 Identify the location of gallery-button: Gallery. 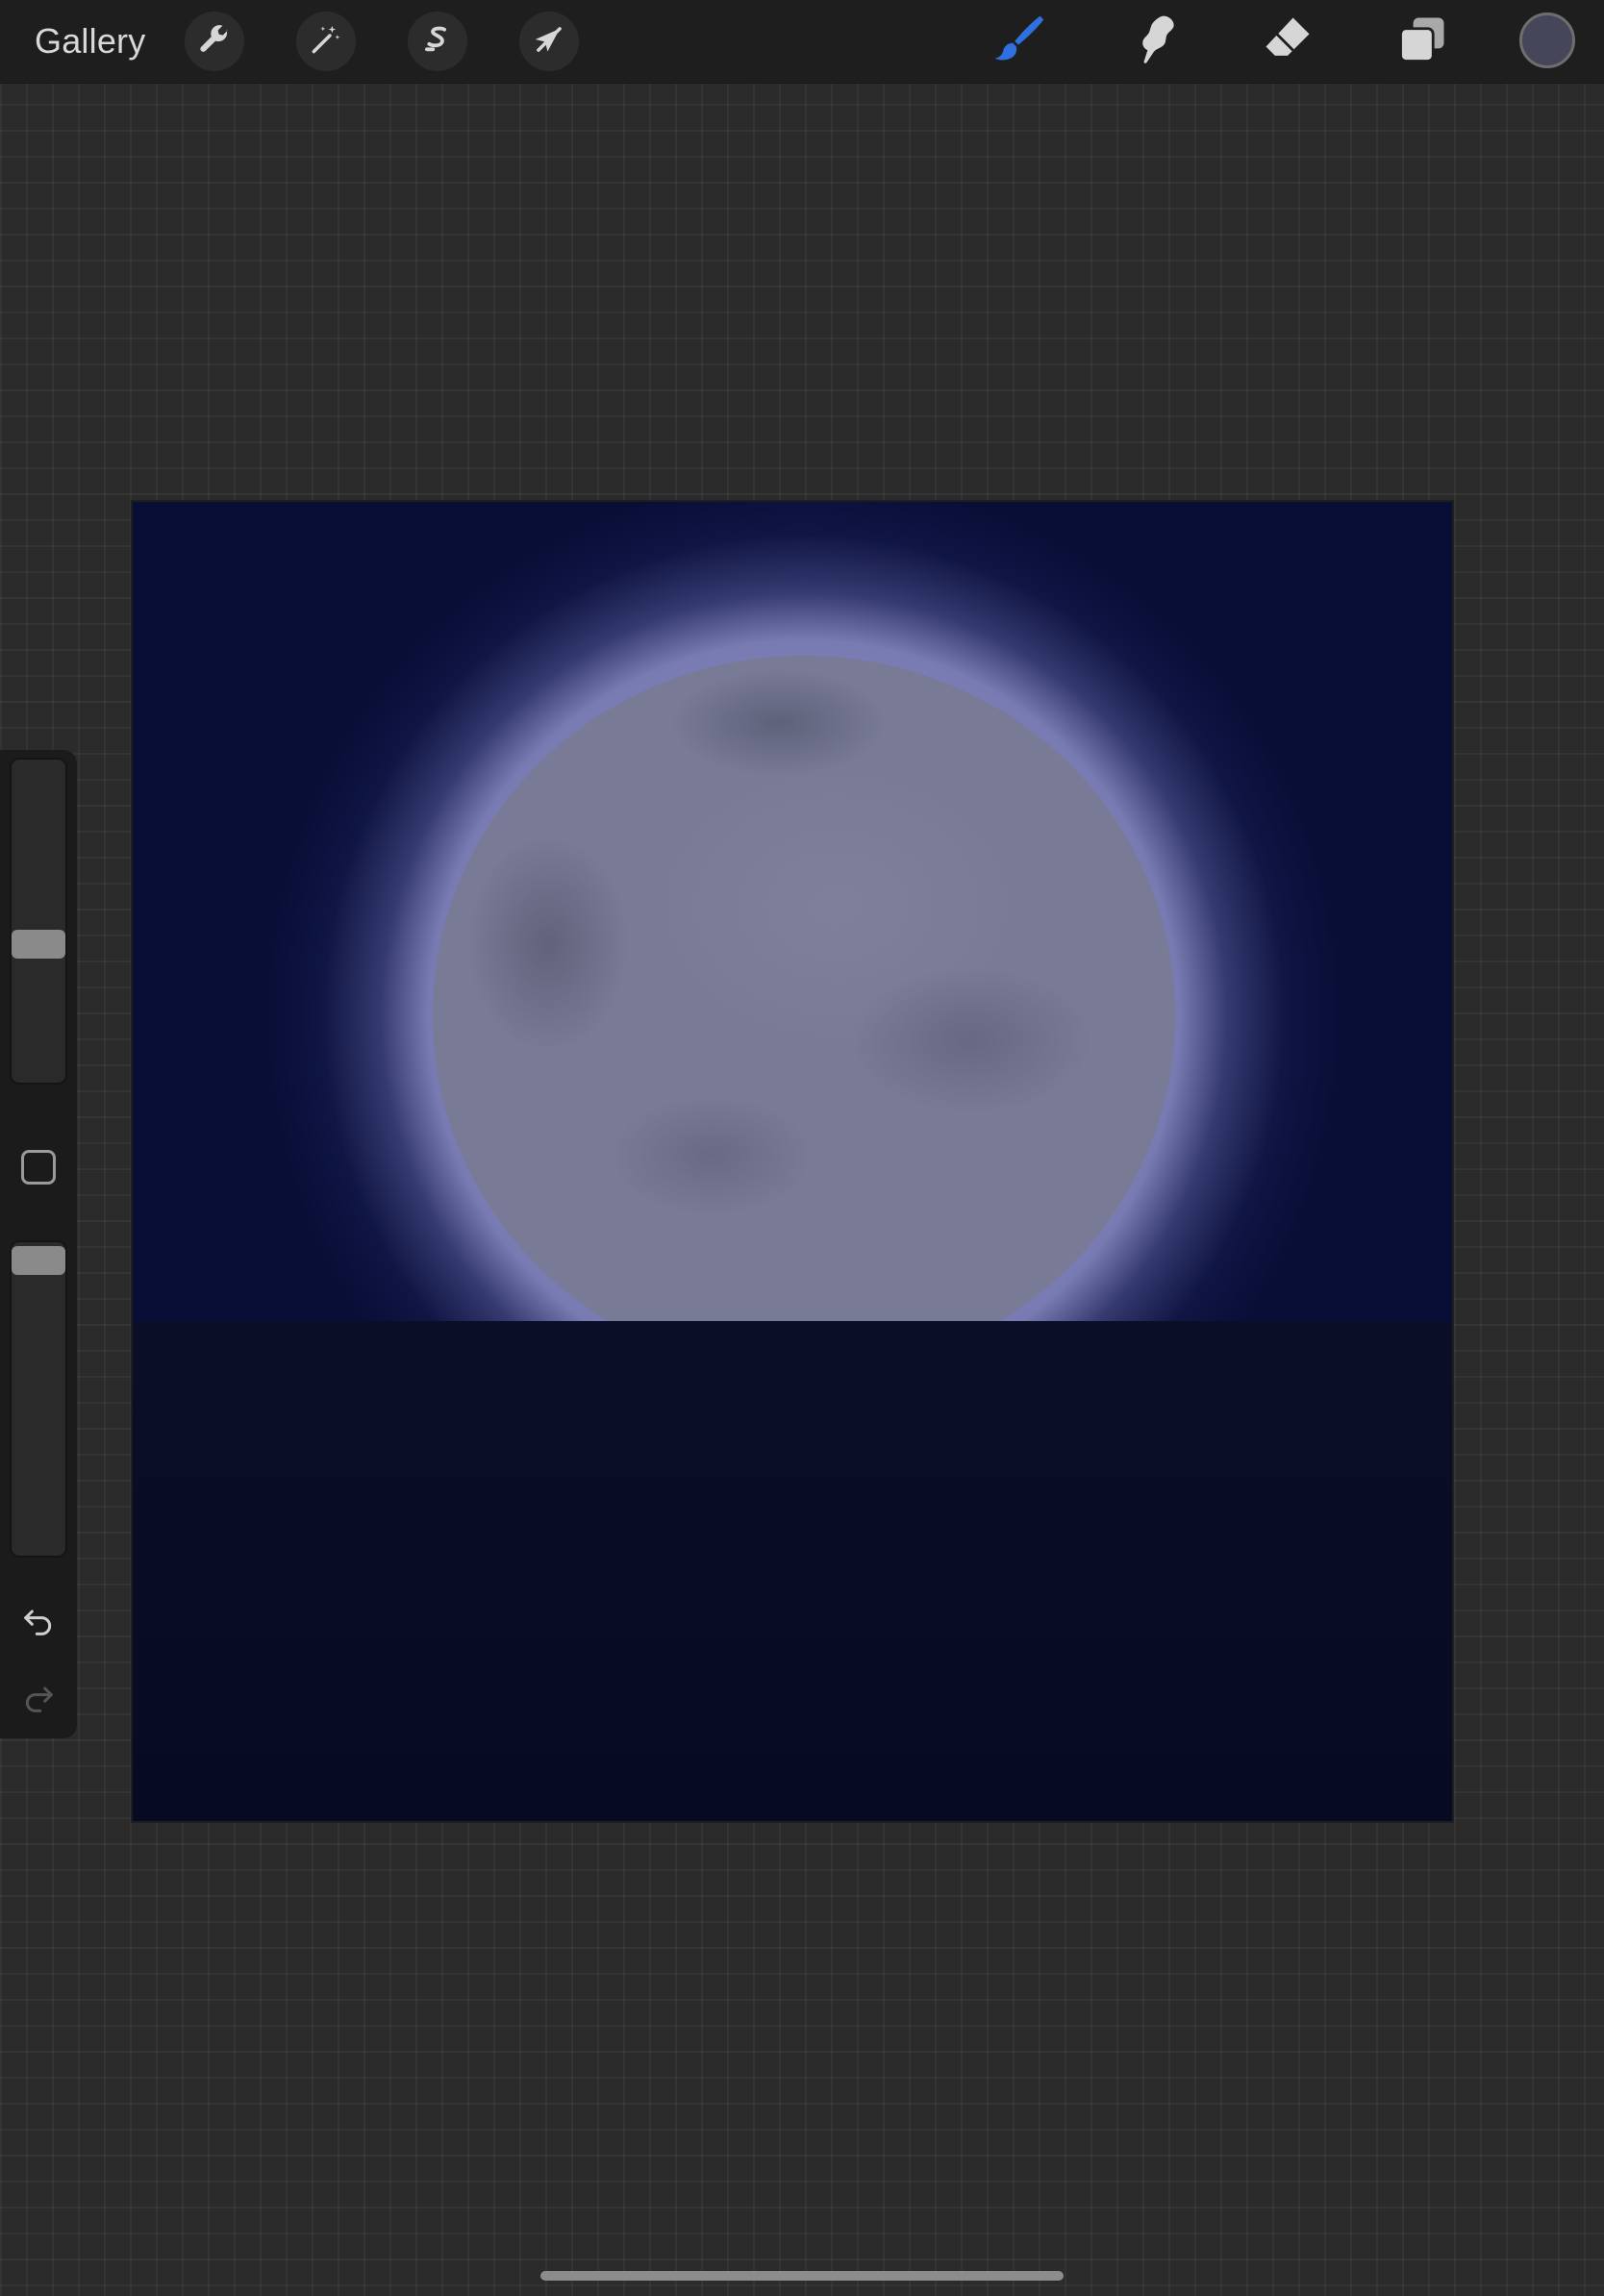
(90, 41).